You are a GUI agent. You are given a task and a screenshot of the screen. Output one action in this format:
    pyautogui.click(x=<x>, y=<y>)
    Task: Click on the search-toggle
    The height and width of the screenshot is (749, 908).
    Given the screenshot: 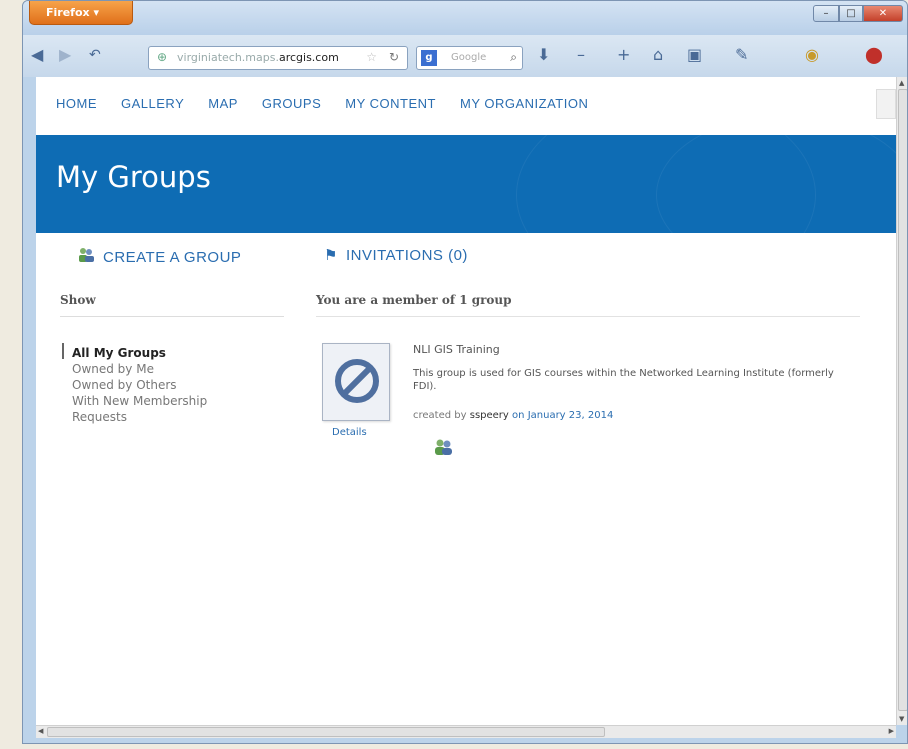 What is the action you would take?
    pyautogui.click(x=886, y=104)
    